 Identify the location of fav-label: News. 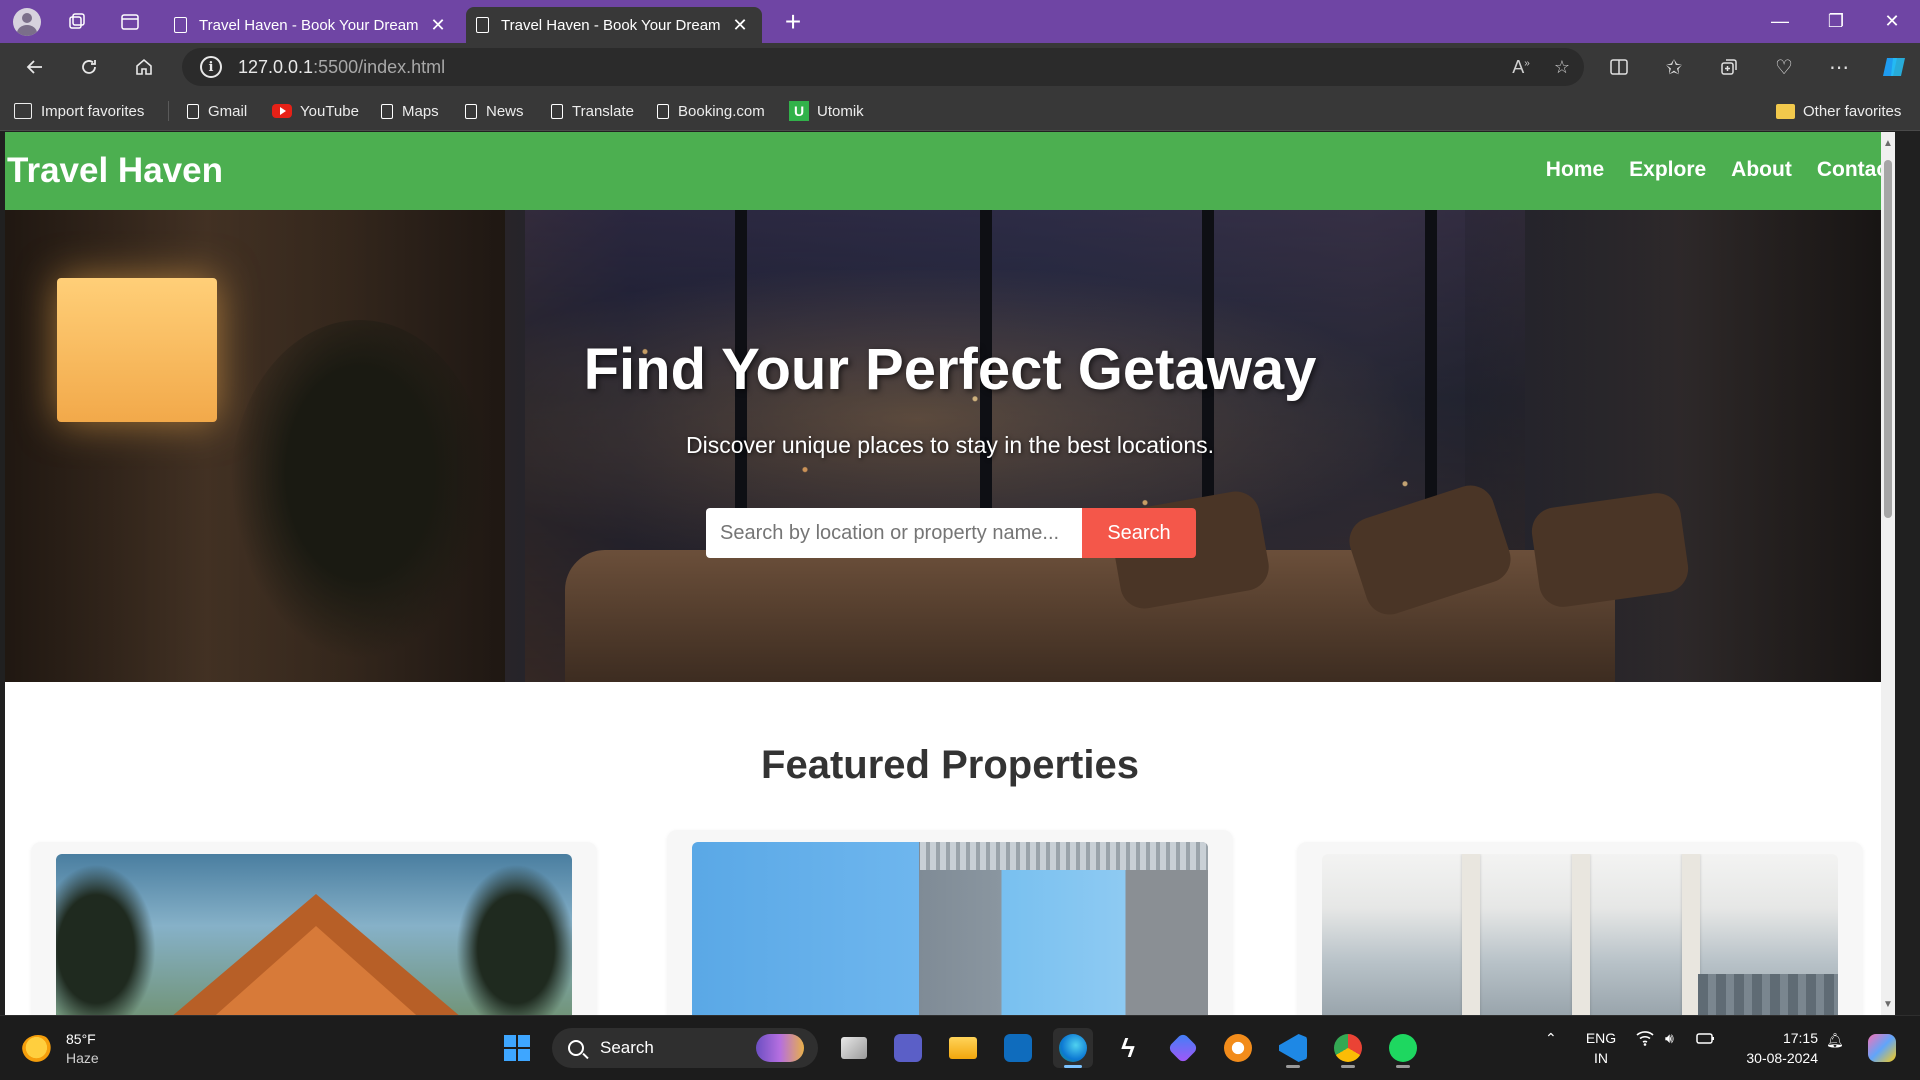
(505, 111).